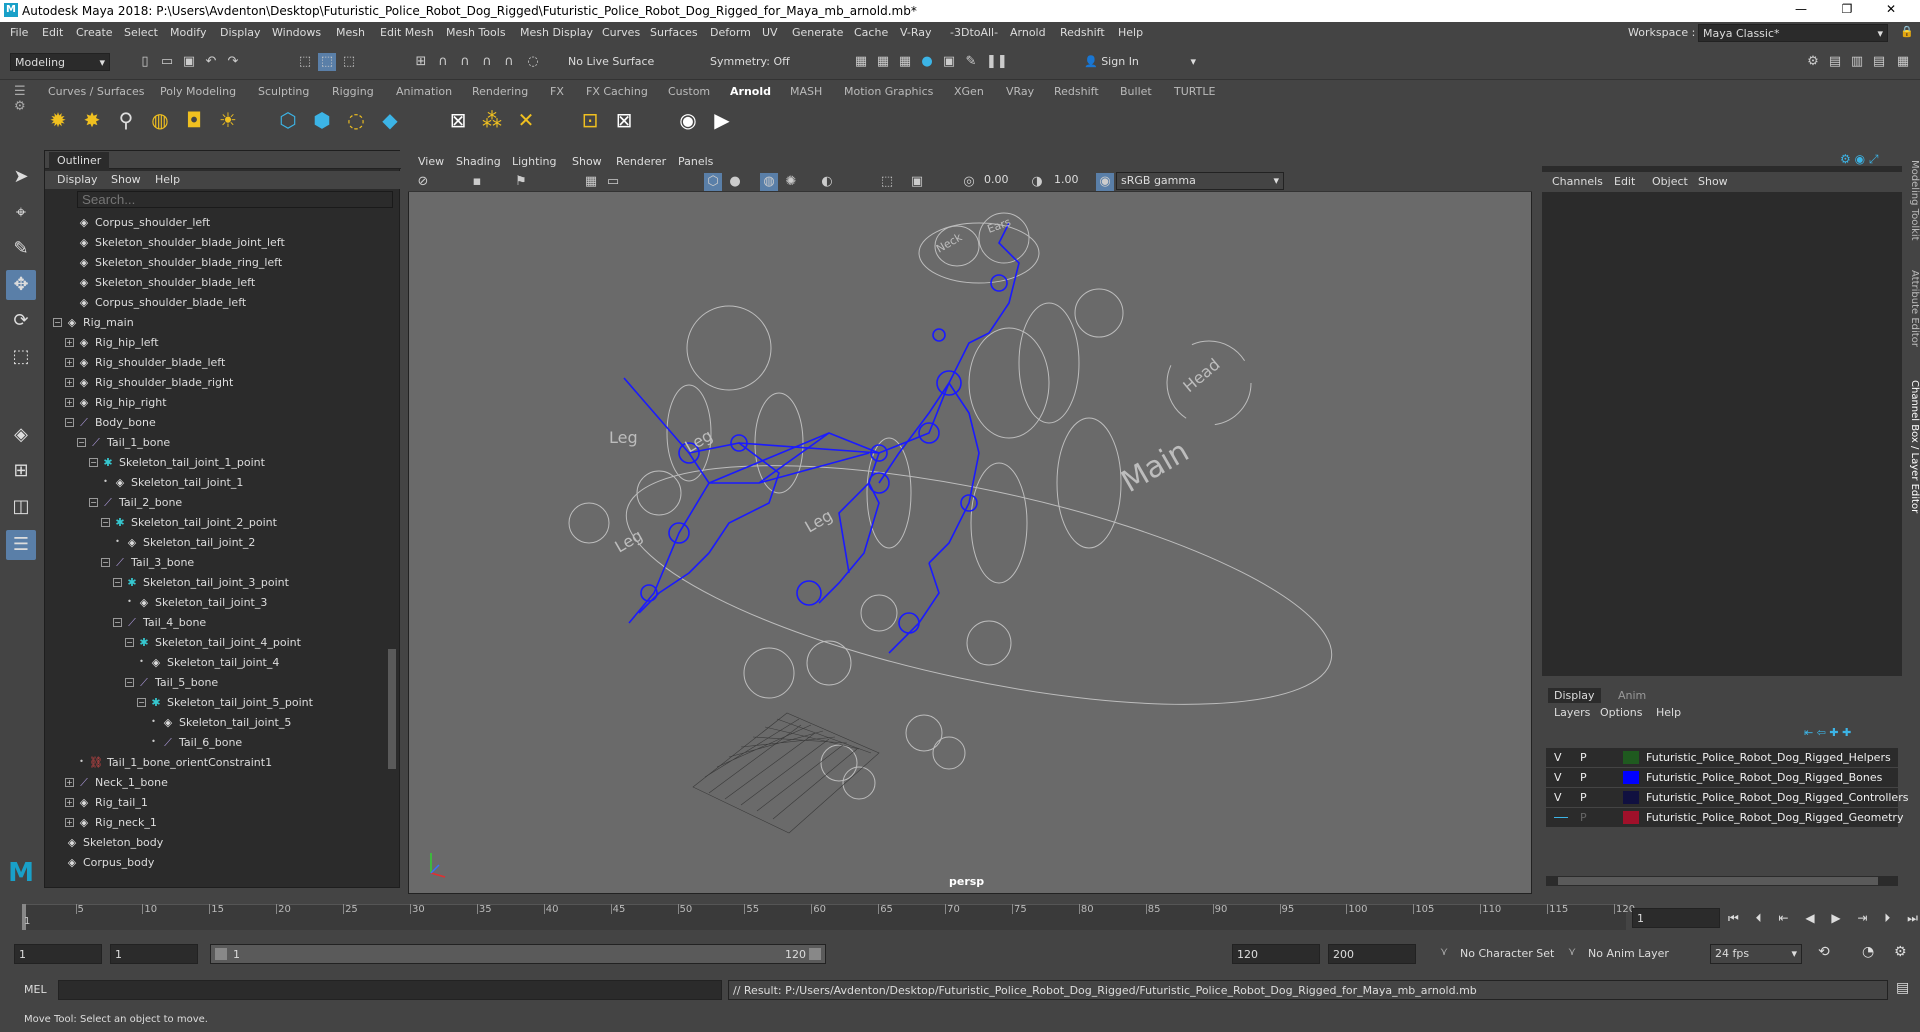  I want to click on undo-icon: ↶, so click(211, 62).